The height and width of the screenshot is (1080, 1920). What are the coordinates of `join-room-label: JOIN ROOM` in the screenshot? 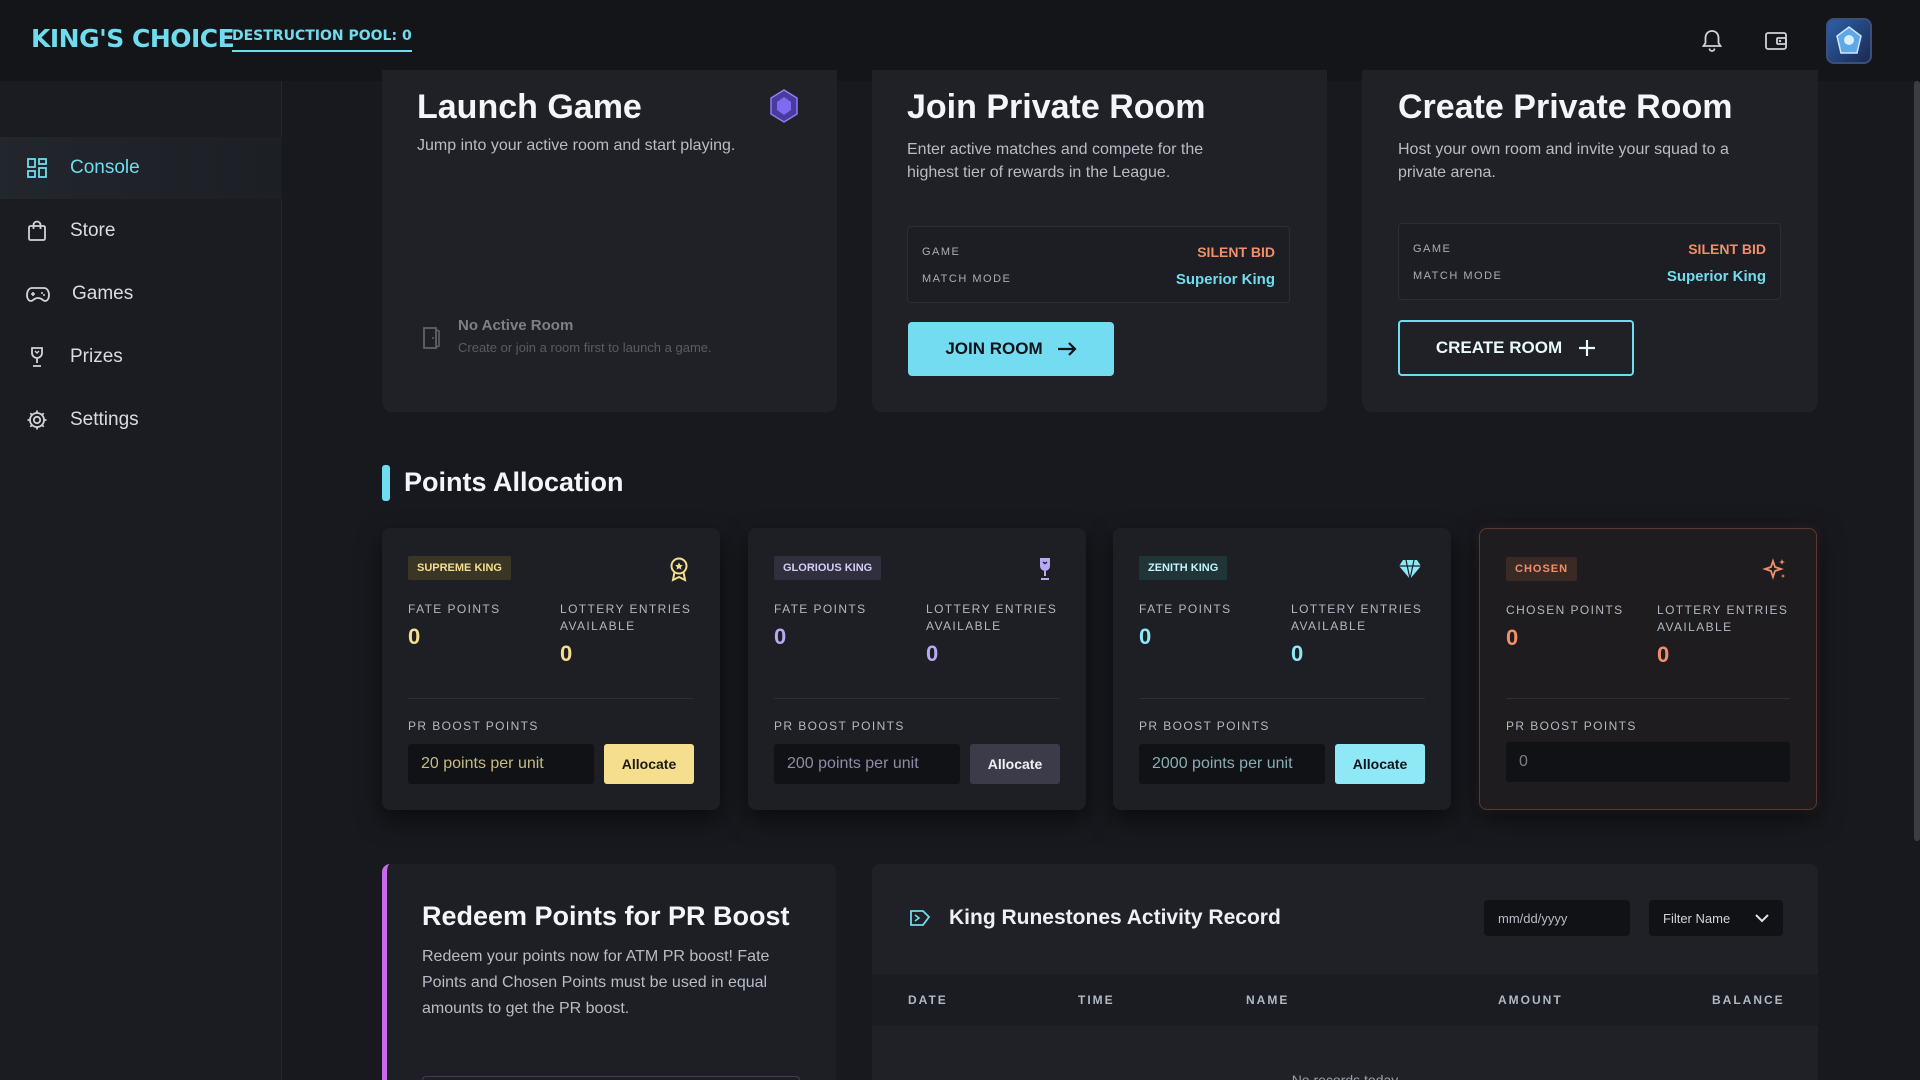 It's located at (994, 348).